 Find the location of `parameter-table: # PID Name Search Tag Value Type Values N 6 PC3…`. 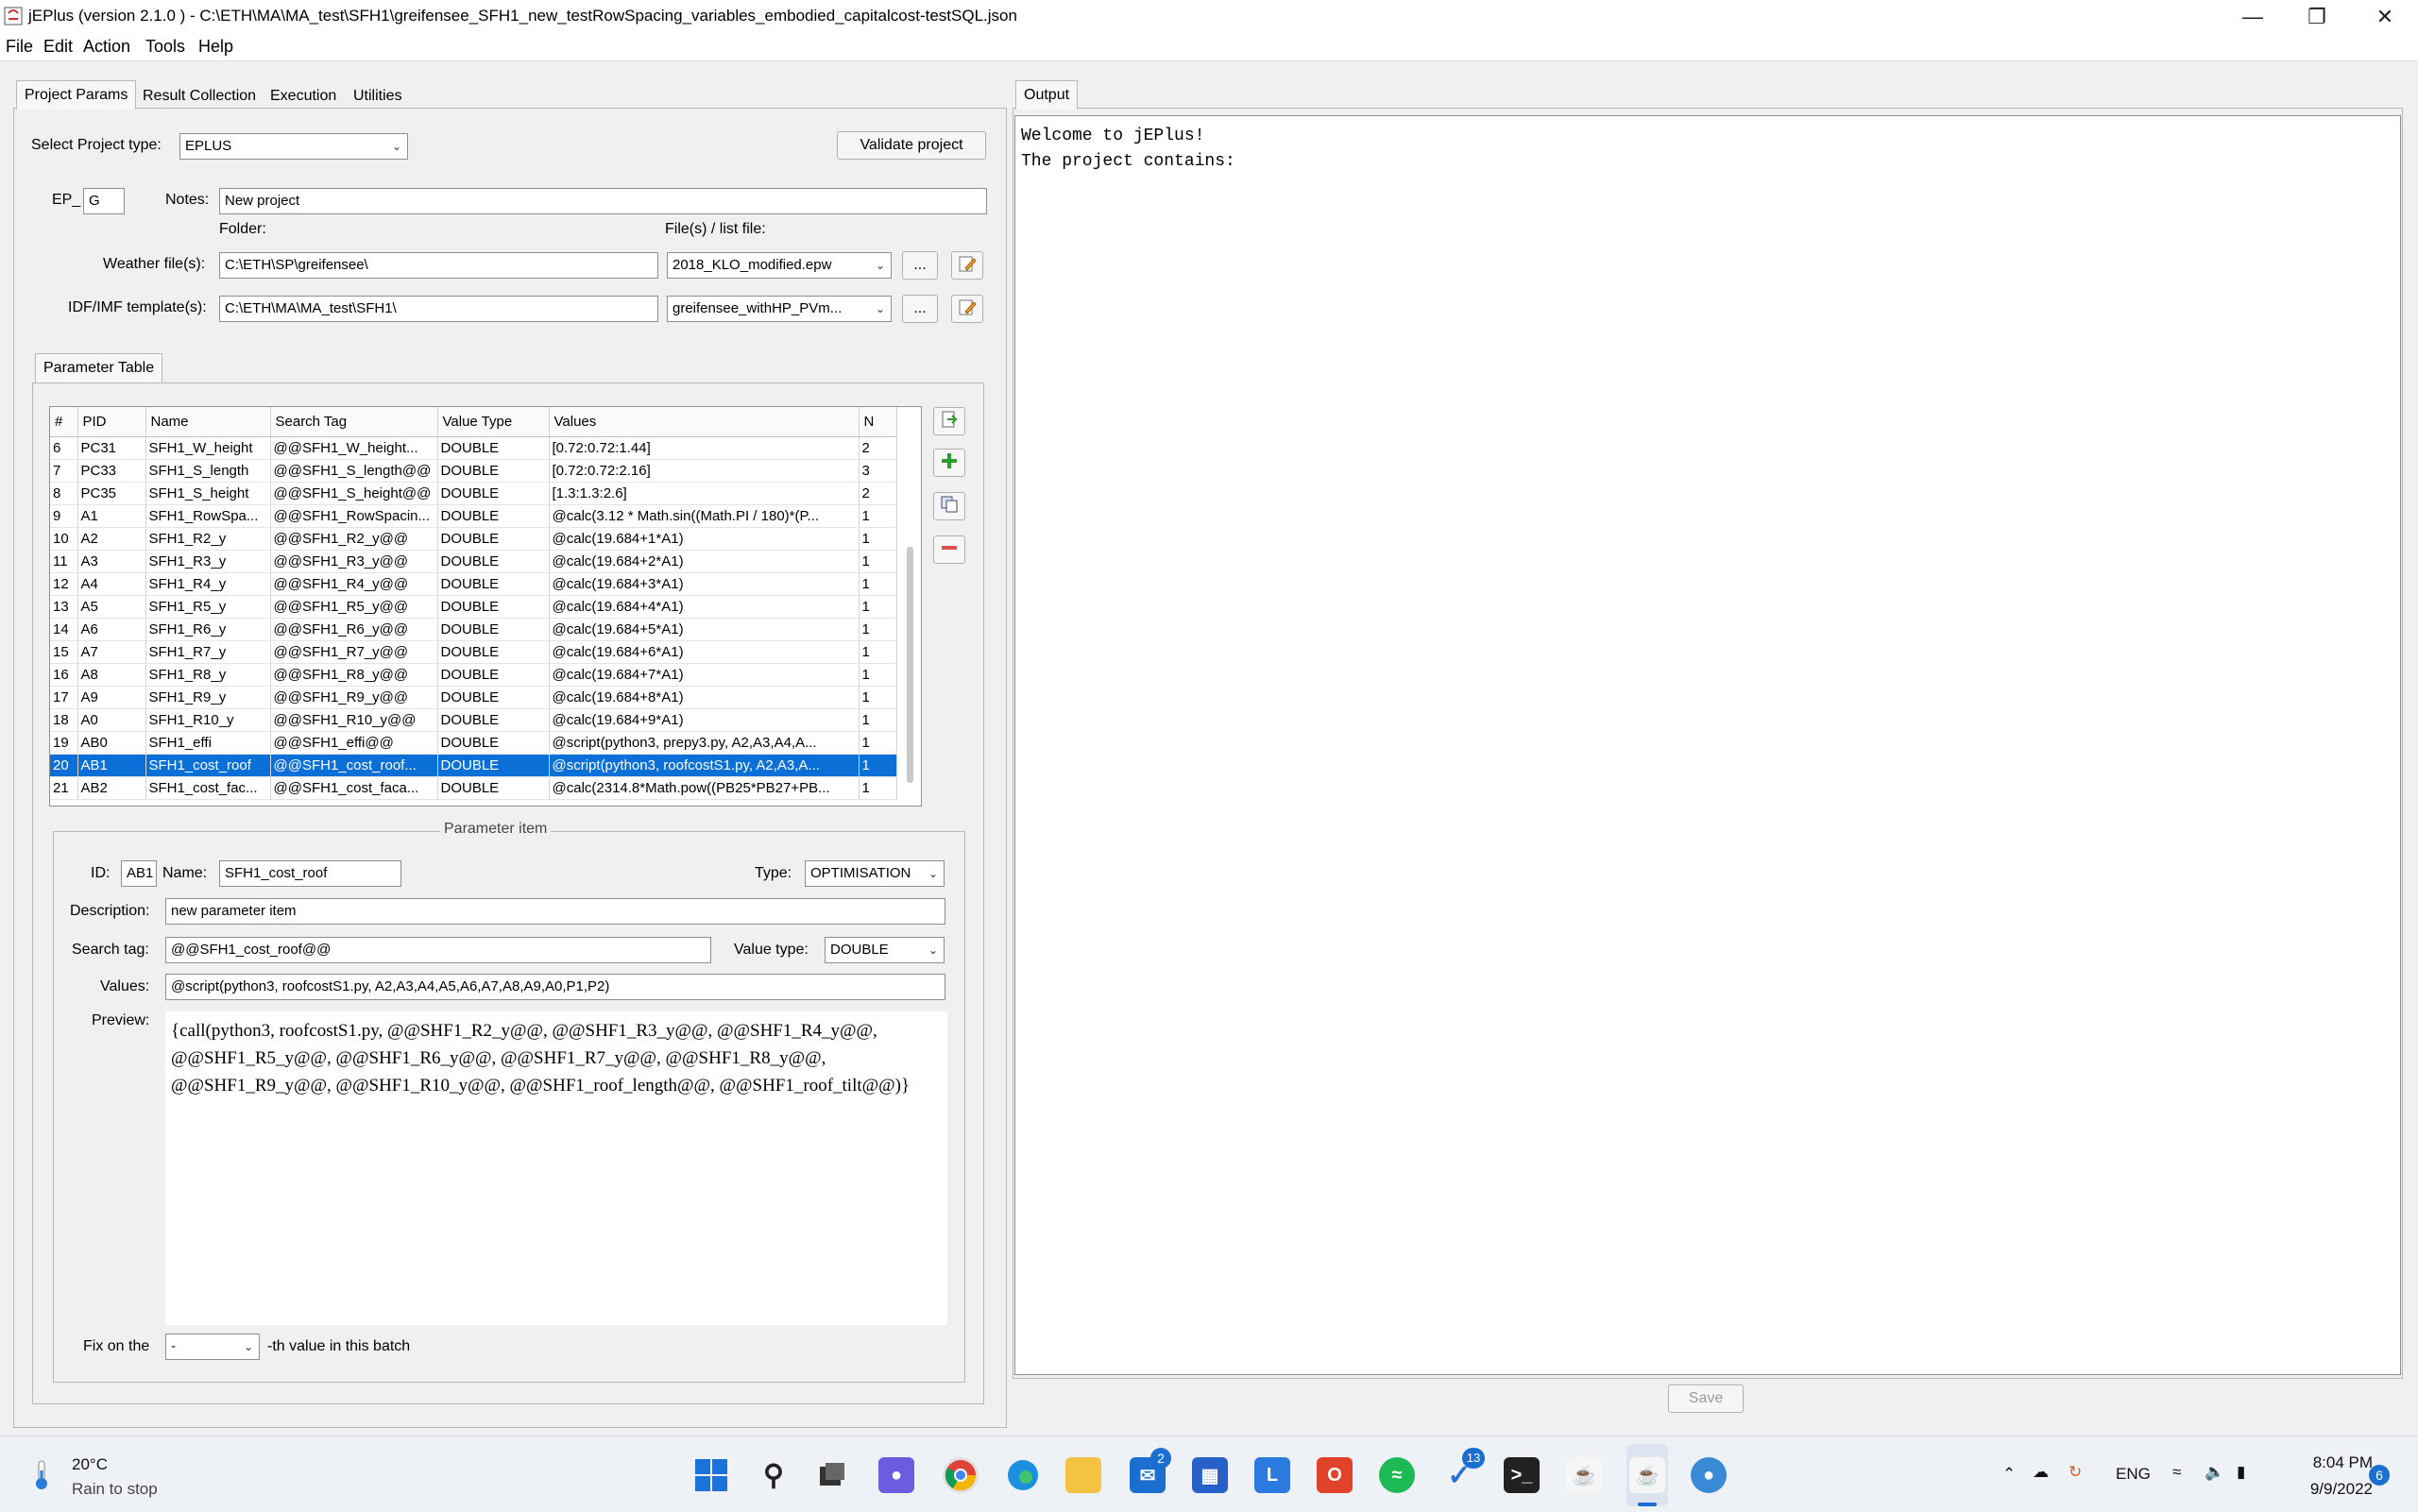

parameter-table: # PID Name Search Tag Value Type Values N 6 PC3… is located at coordinates (486, 606).